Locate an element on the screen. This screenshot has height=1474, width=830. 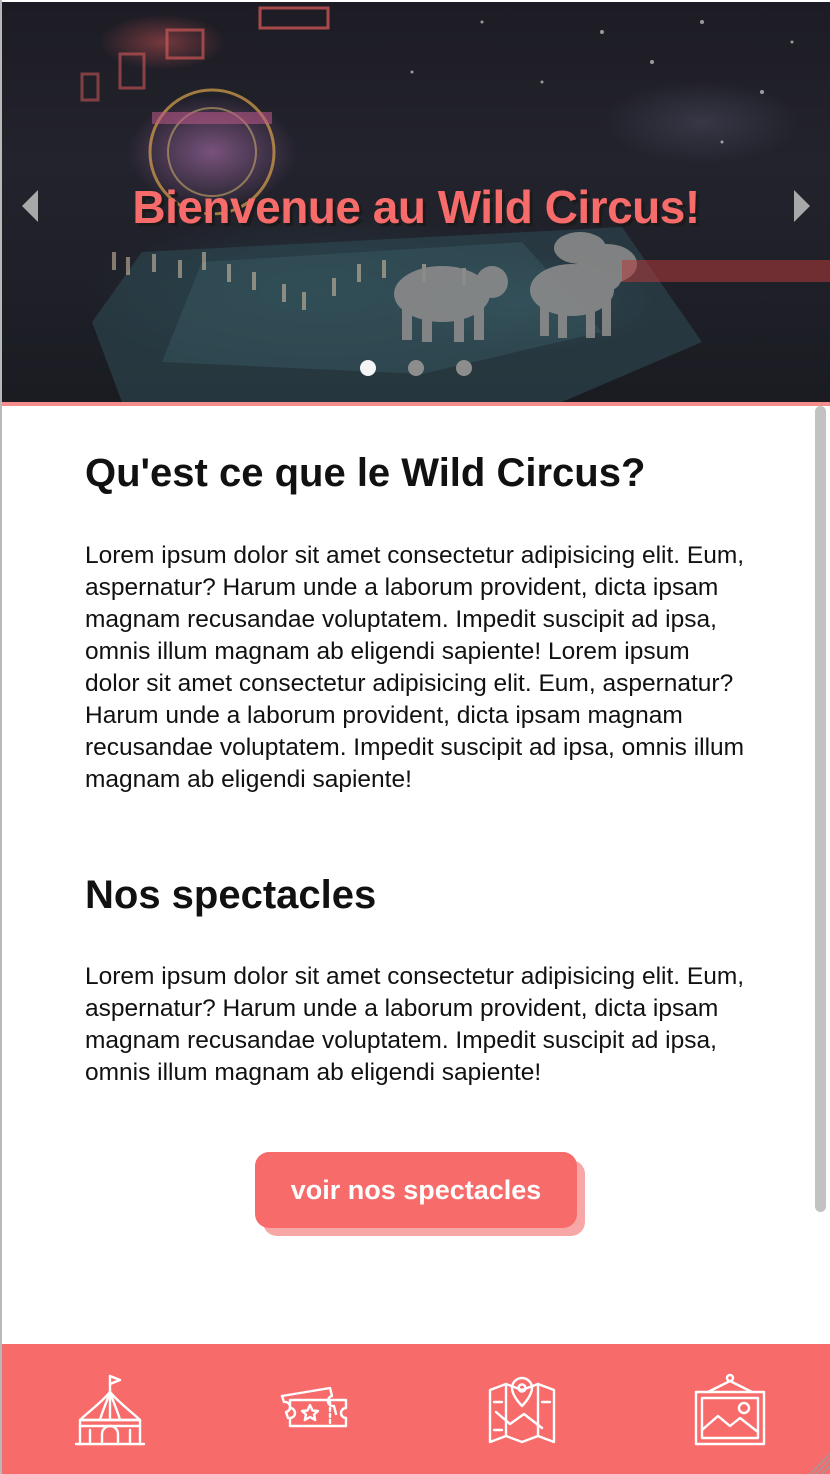
nav-item-map is located at coordinates (522, 1410).